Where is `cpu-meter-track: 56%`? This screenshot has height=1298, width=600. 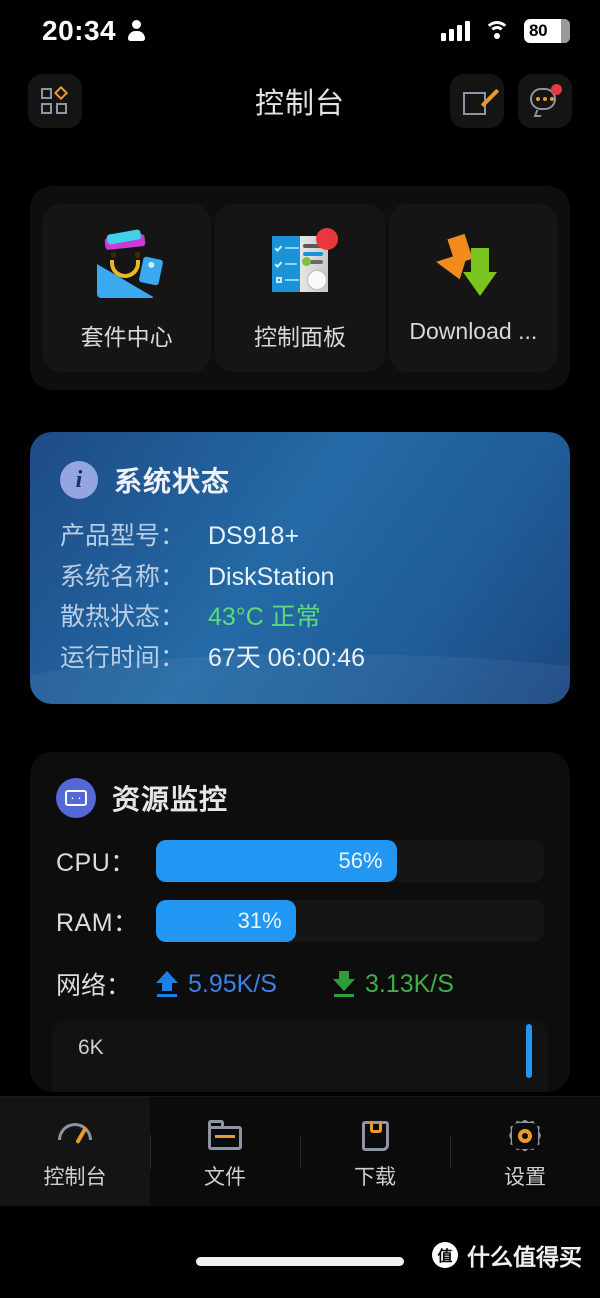 cpu-meter-track: 56% is located at coordinates (350, 861).